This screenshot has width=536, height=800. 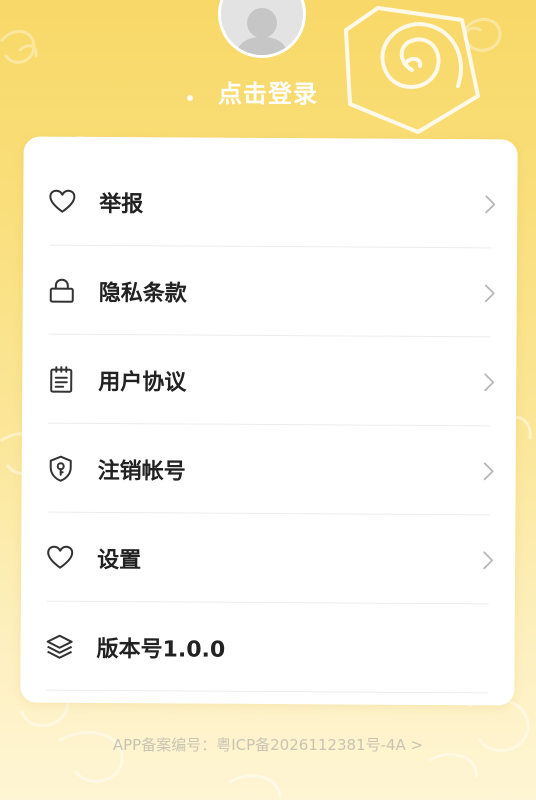 I want to click on menu-divider, so click(x=267, y=691).